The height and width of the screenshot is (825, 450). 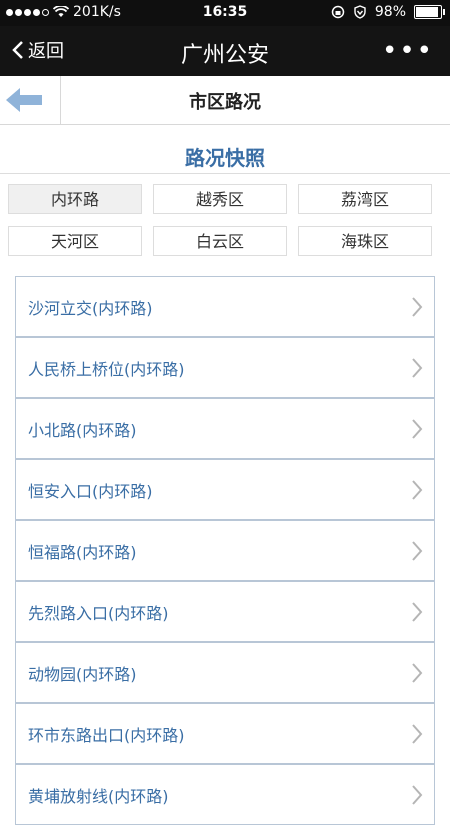 I want to click on page-title: 市区路况, so click(x=225, y=102).